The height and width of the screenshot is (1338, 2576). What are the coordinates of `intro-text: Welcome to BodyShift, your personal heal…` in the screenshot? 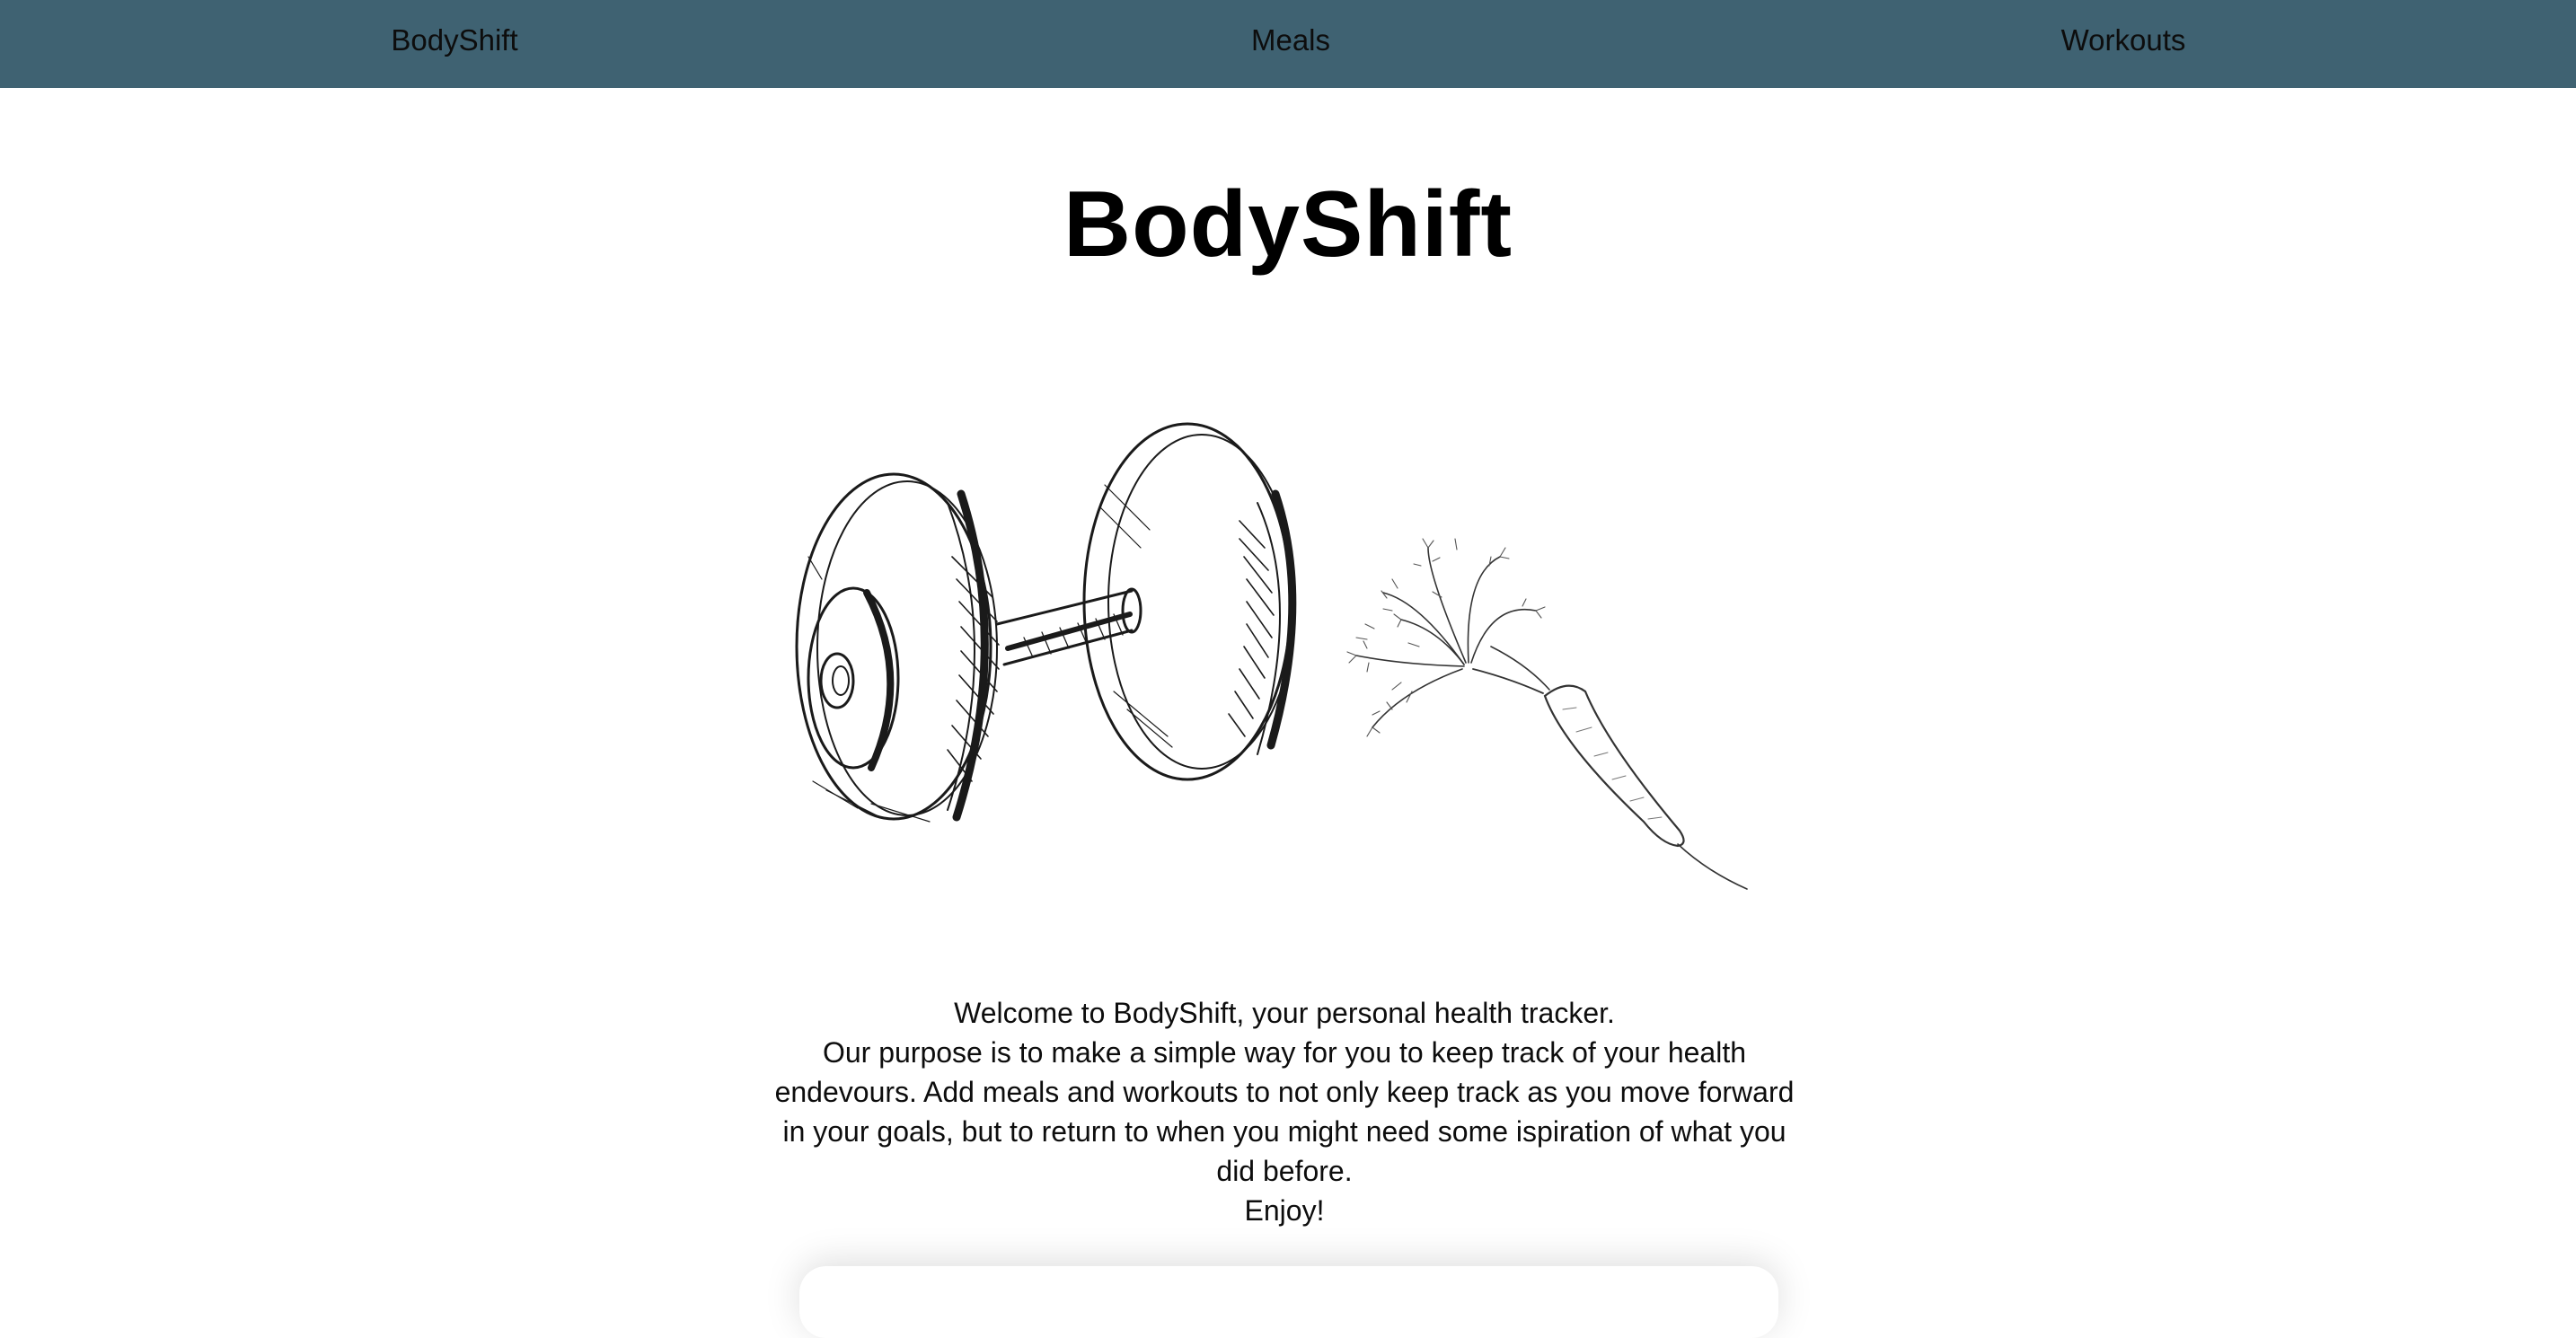 It's located at (1284, 1111).